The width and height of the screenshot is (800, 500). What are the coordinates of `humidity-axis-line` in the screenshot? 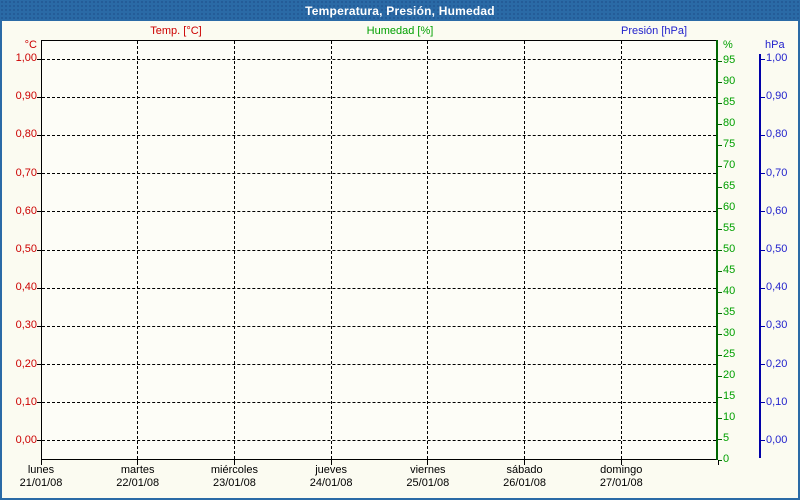 It's located at (717, 250).